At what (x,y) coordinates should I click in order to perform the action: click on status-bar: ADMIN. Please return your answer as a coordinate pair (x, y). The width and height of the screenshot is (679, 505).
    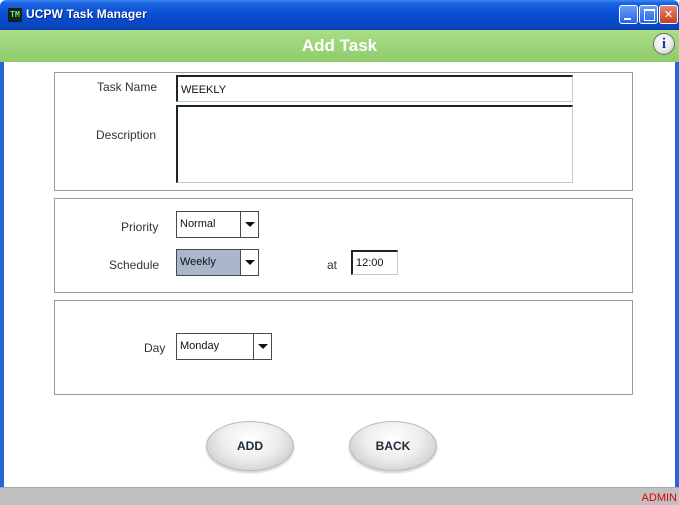
    Looking at the image, I should click on (339, 496).